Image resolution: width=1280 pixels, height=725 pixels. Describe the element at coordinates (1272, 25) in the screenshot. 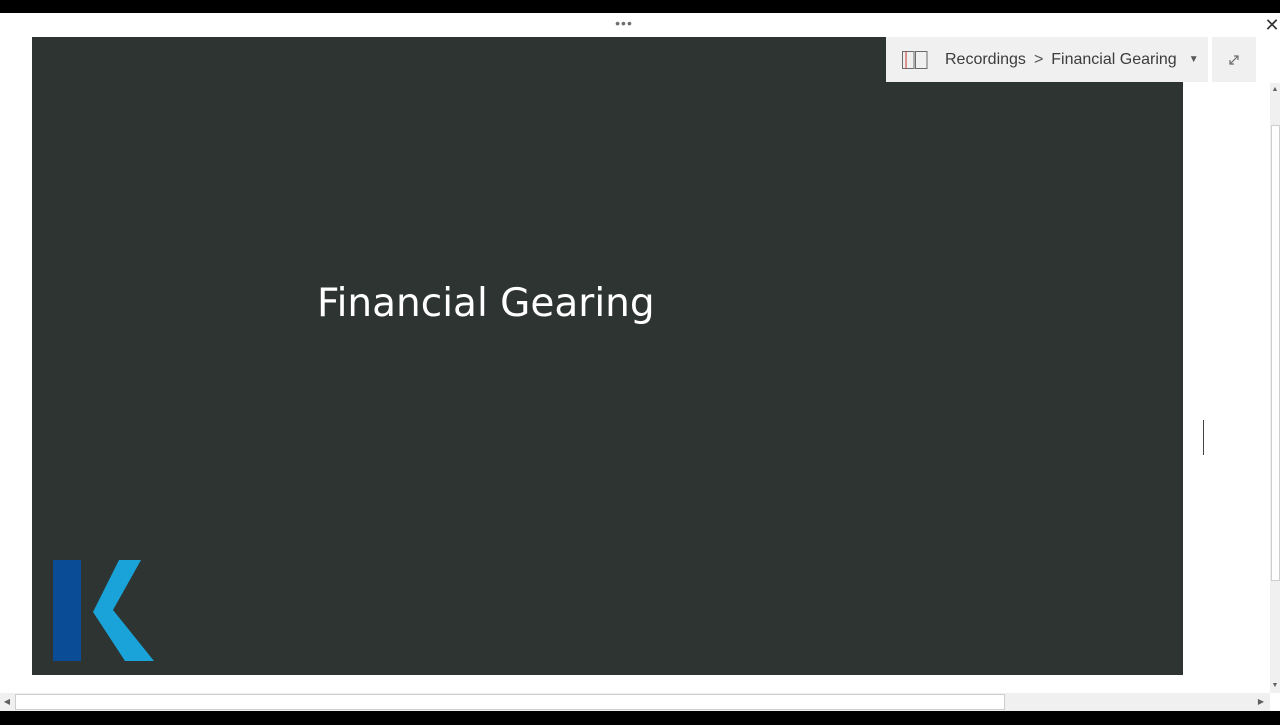

I see `close-button: ✕` at that location.